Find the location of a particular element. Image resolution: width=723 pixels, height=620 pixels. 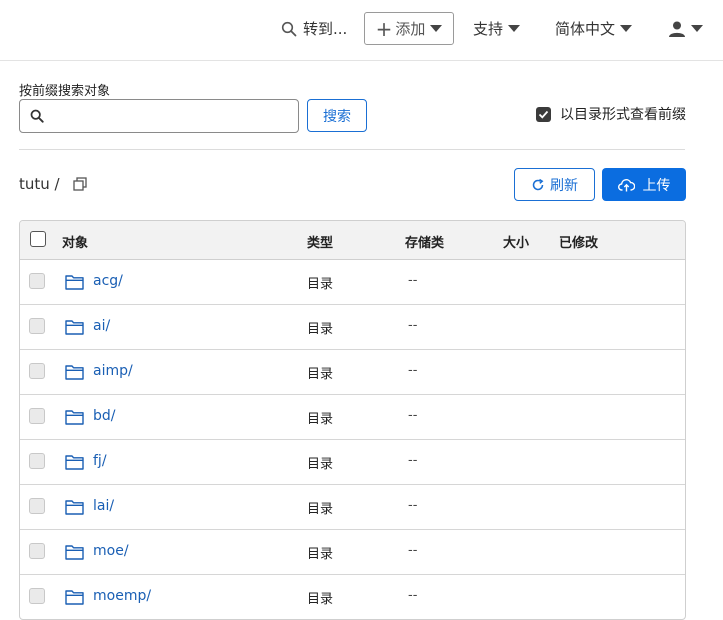

select-all-checkbox is located at coordinates (38, 239).